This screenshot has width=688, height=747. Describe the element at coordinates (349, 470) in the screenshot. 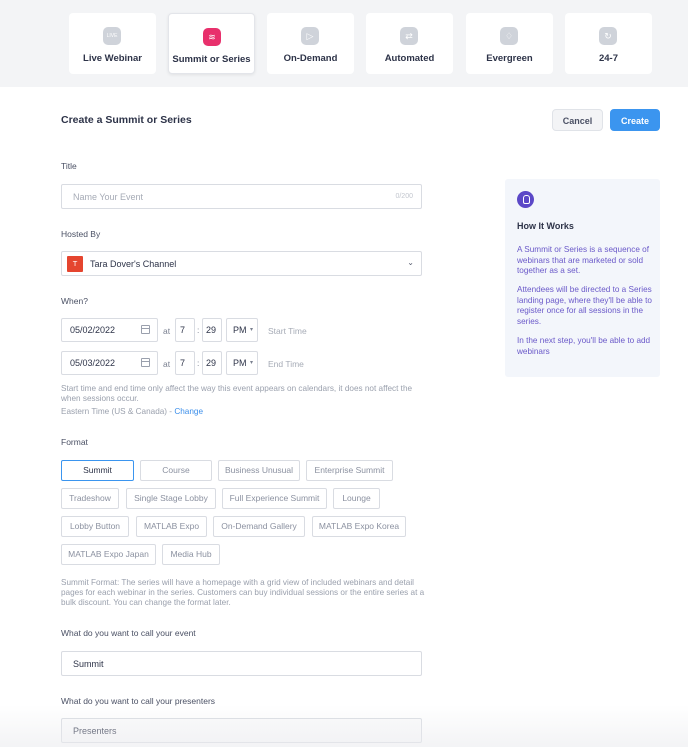

I see `format-option-enterprise-summit: Enterprise Summit` at that location.